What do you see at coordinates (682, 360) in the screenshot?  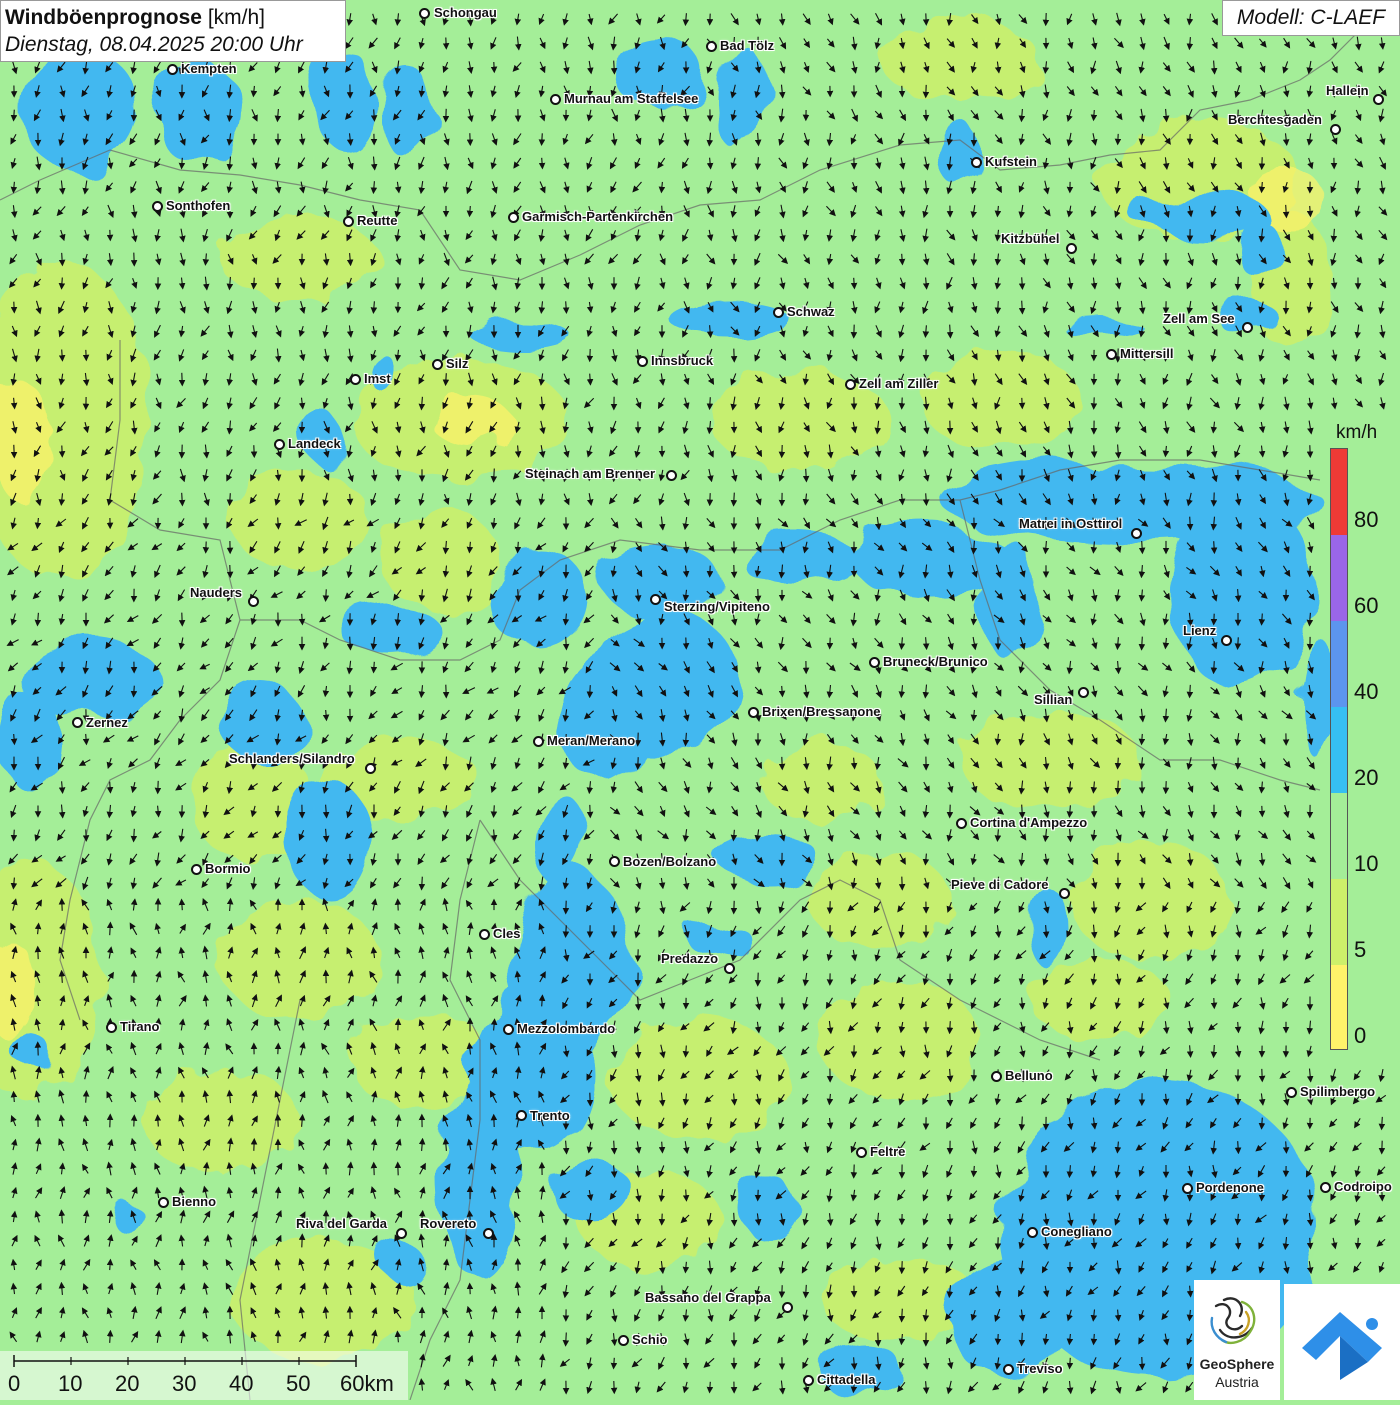 I see `city-label: Innsbruck` at bounding box center [682, 360].